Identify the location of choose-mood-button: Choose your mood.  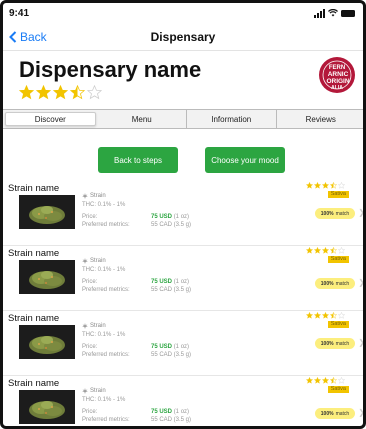
(245, 160).